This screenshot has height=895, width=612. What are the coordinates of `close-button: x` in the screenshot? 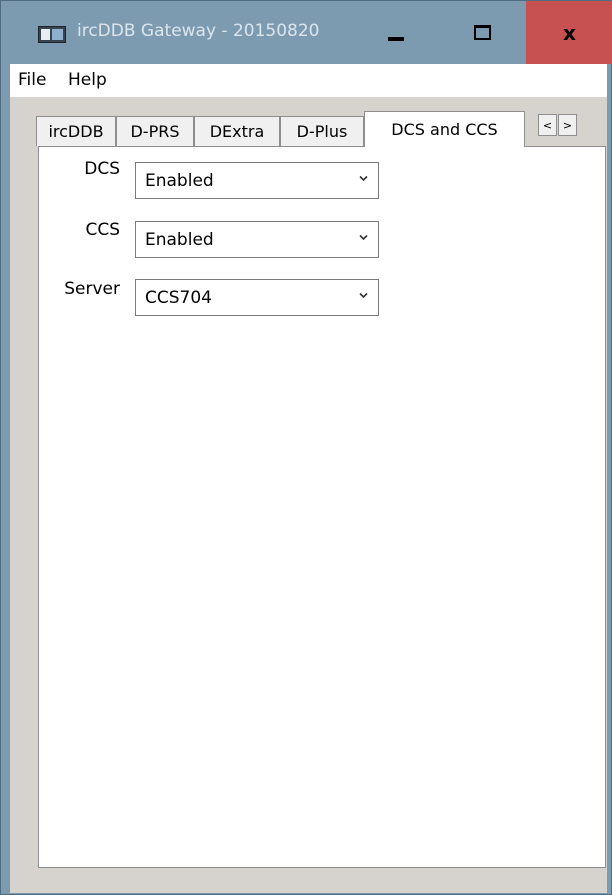 It's located at (569, 32).